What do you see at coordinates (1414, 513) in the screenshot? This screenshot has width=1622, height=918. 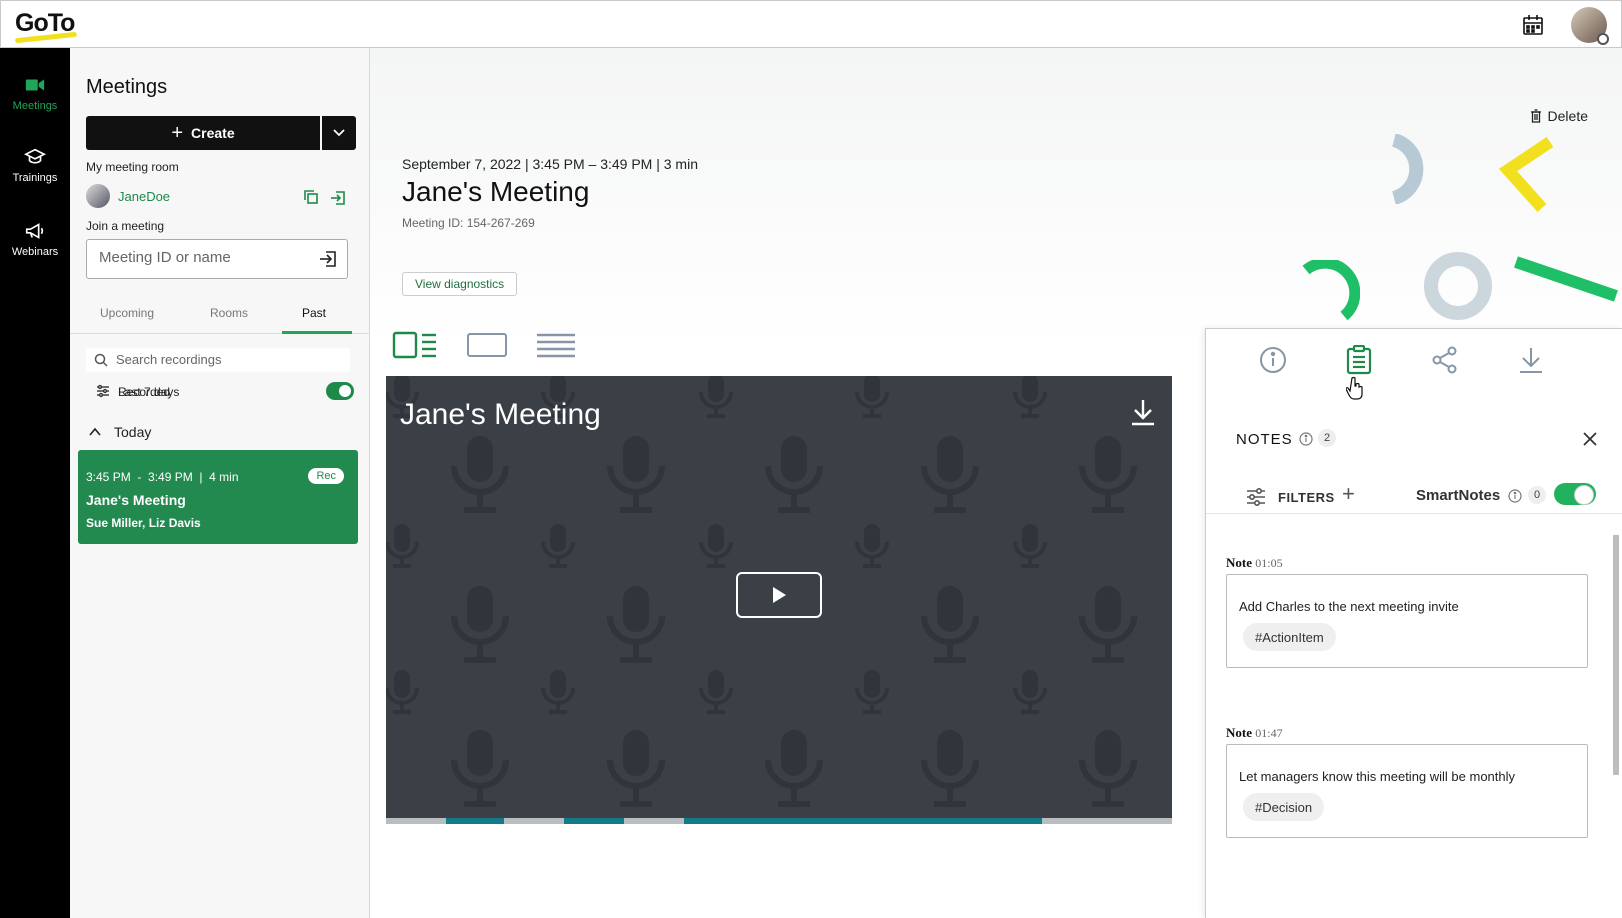 I see `divider` at bounding box center [1414, 513].